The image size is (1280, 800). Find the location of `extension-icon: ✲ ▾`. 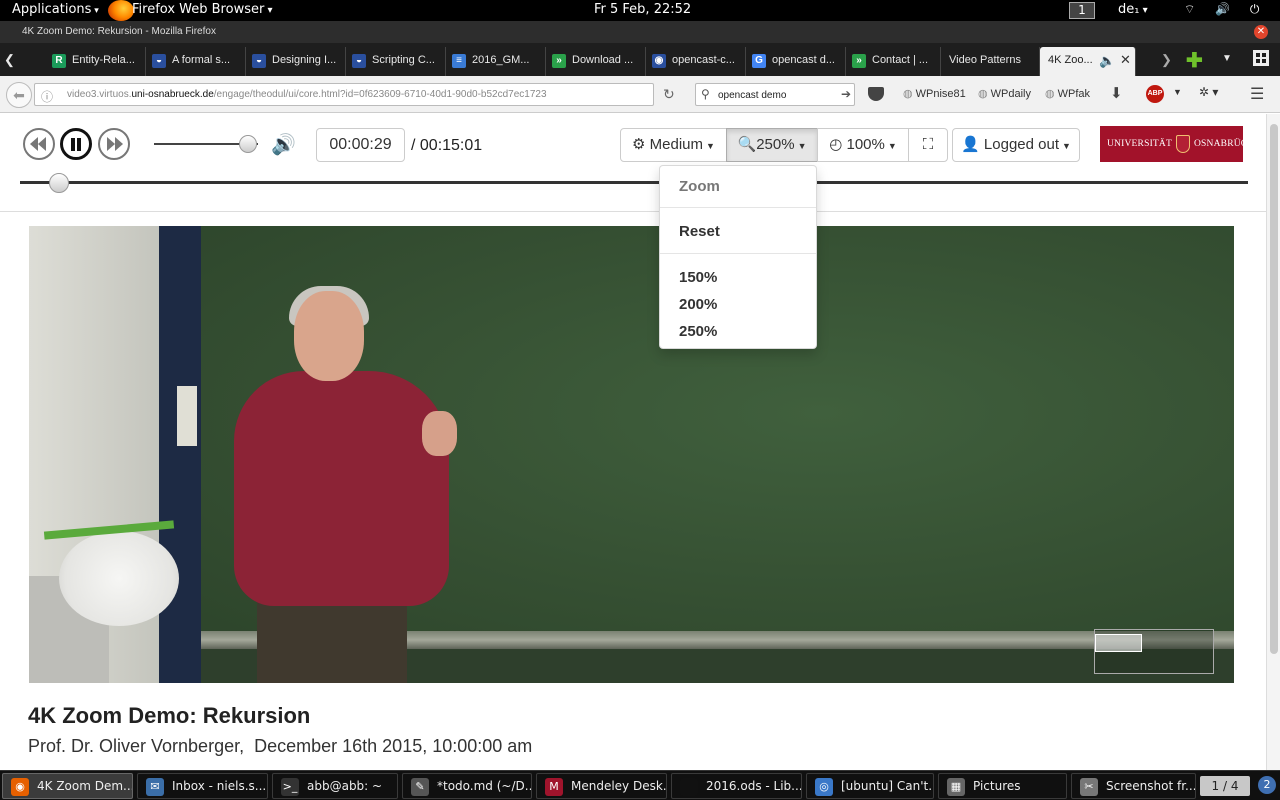

extension-icon: ✲ ▾ is located at coordinates (1208, 92).